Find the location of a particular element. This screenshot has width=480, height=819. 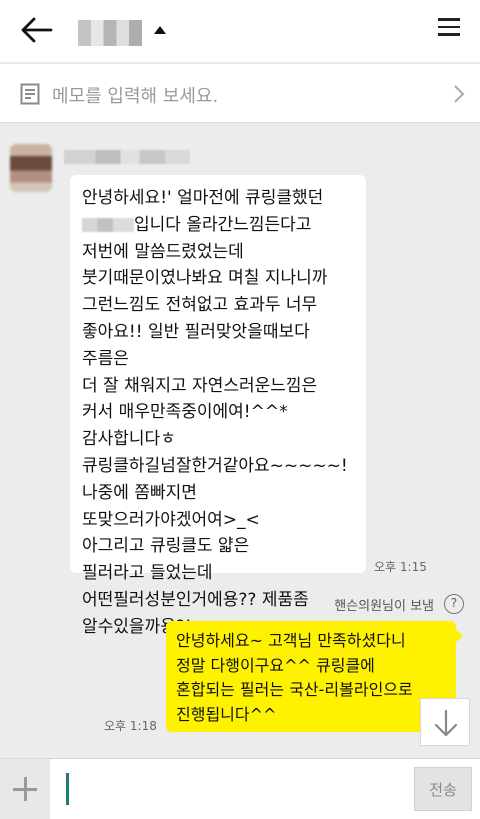

message-line: 그런느낌도 전혀없고 효과두 너무 is located at coordinates (200, 305).